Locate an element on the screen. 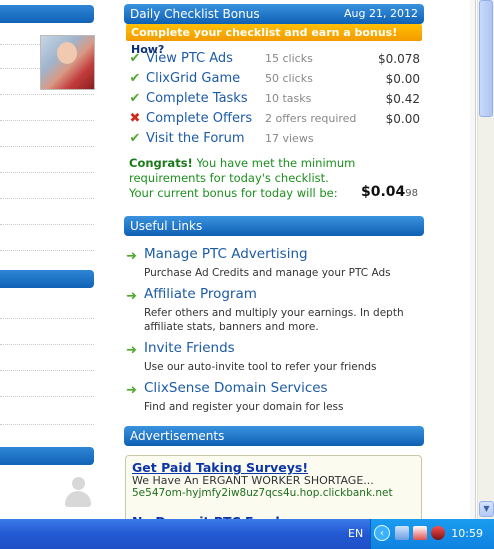 The image size is (494, 549). user-avatar is located at coordinates (67, 62).